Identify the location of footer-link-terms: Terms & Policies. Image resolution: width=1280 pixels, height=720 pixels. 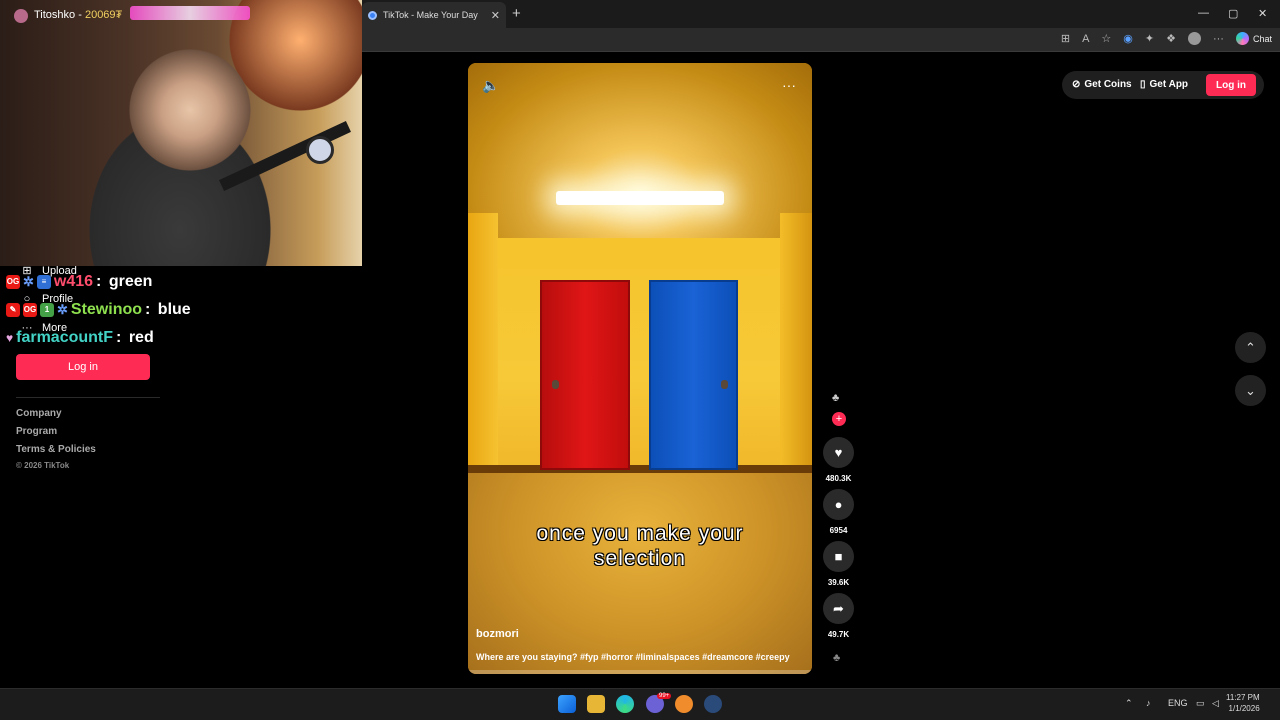
(56, 449).